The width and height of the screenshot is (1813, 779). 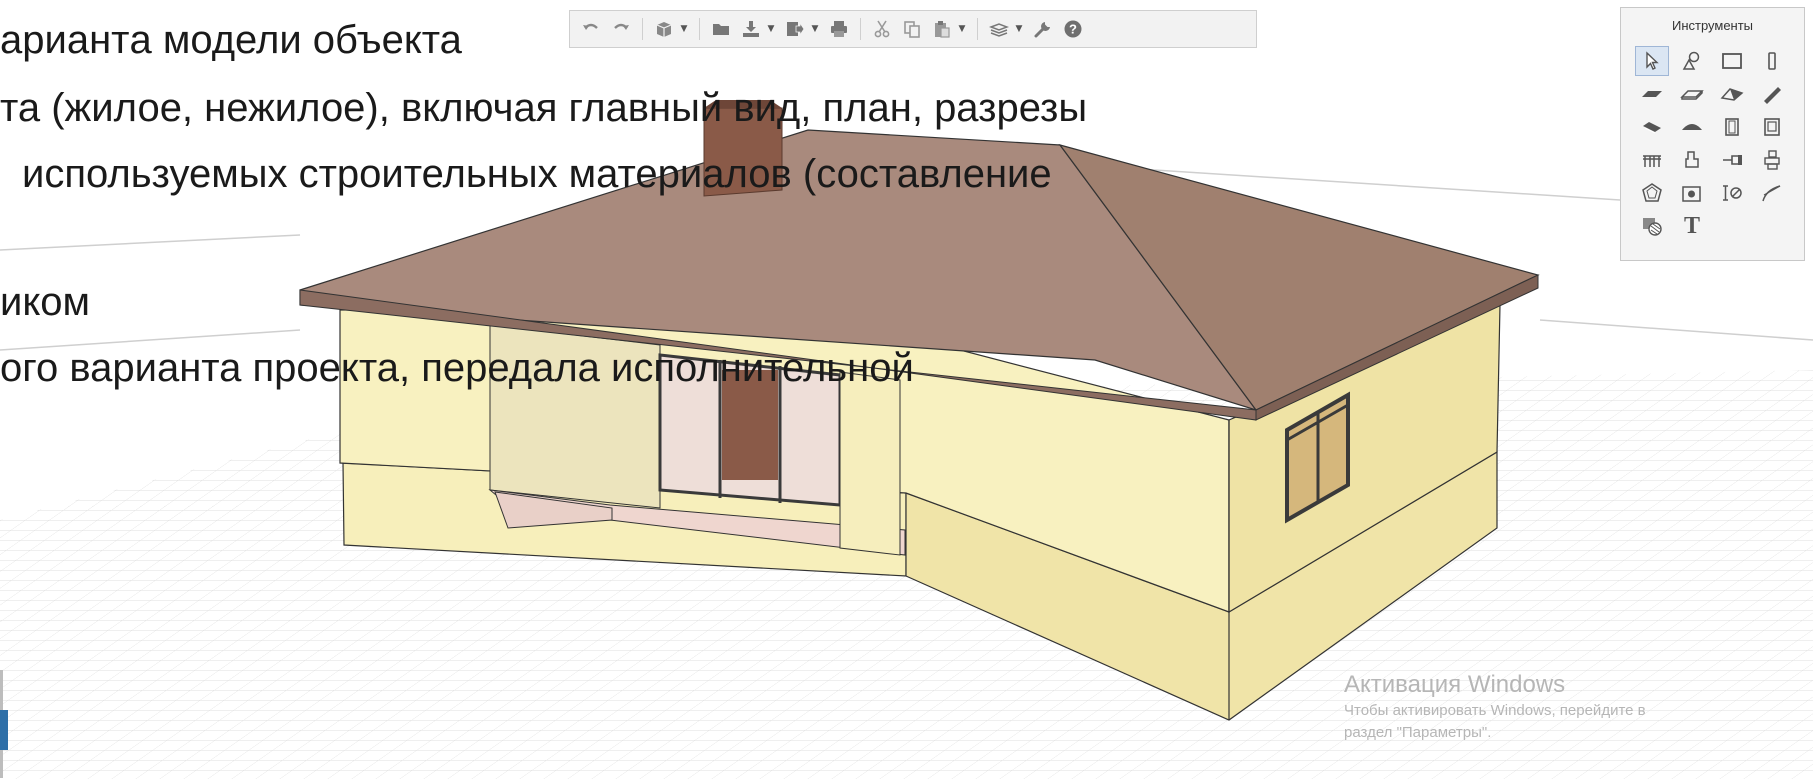 I want to click on roof-tool, so click(x=1732, y=94).